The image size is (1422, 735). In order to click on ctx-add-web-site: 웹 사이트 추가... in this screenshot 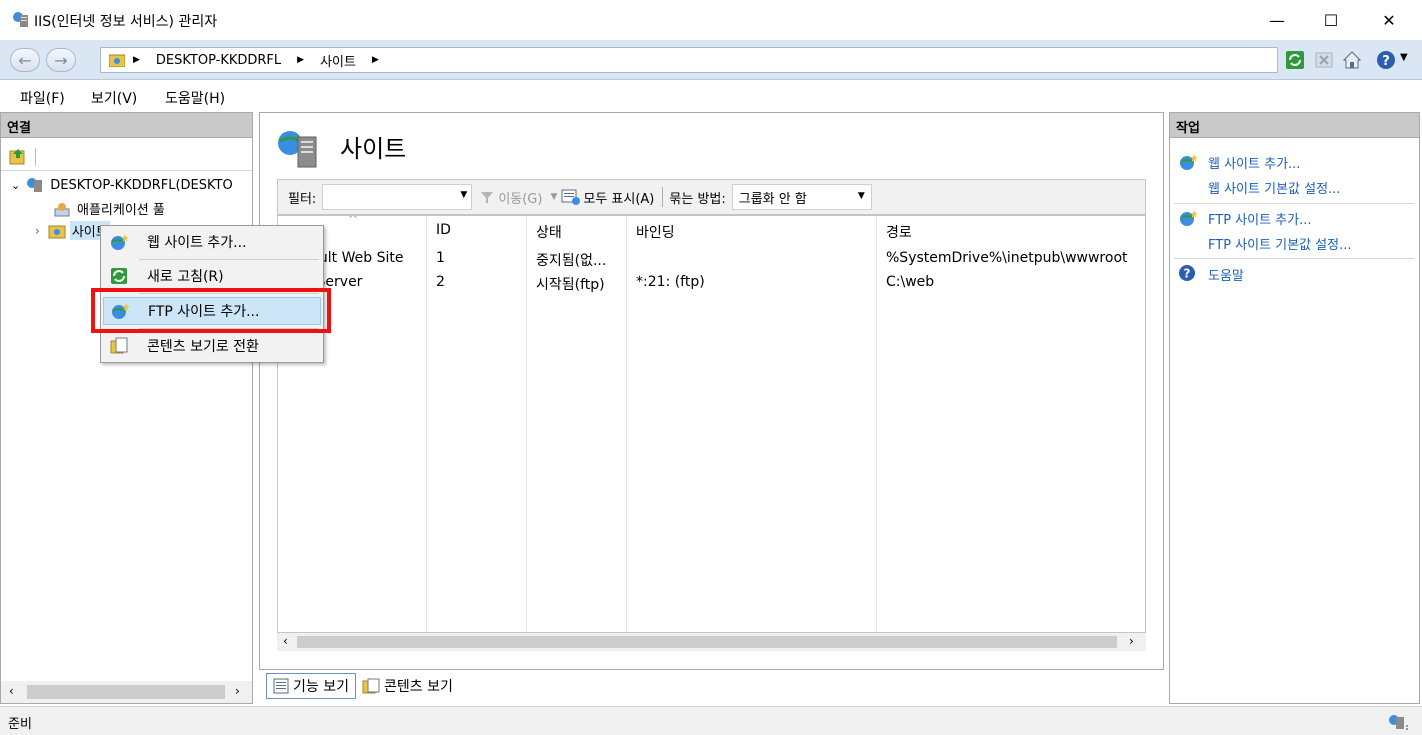, I will do `click(212, 242)`.